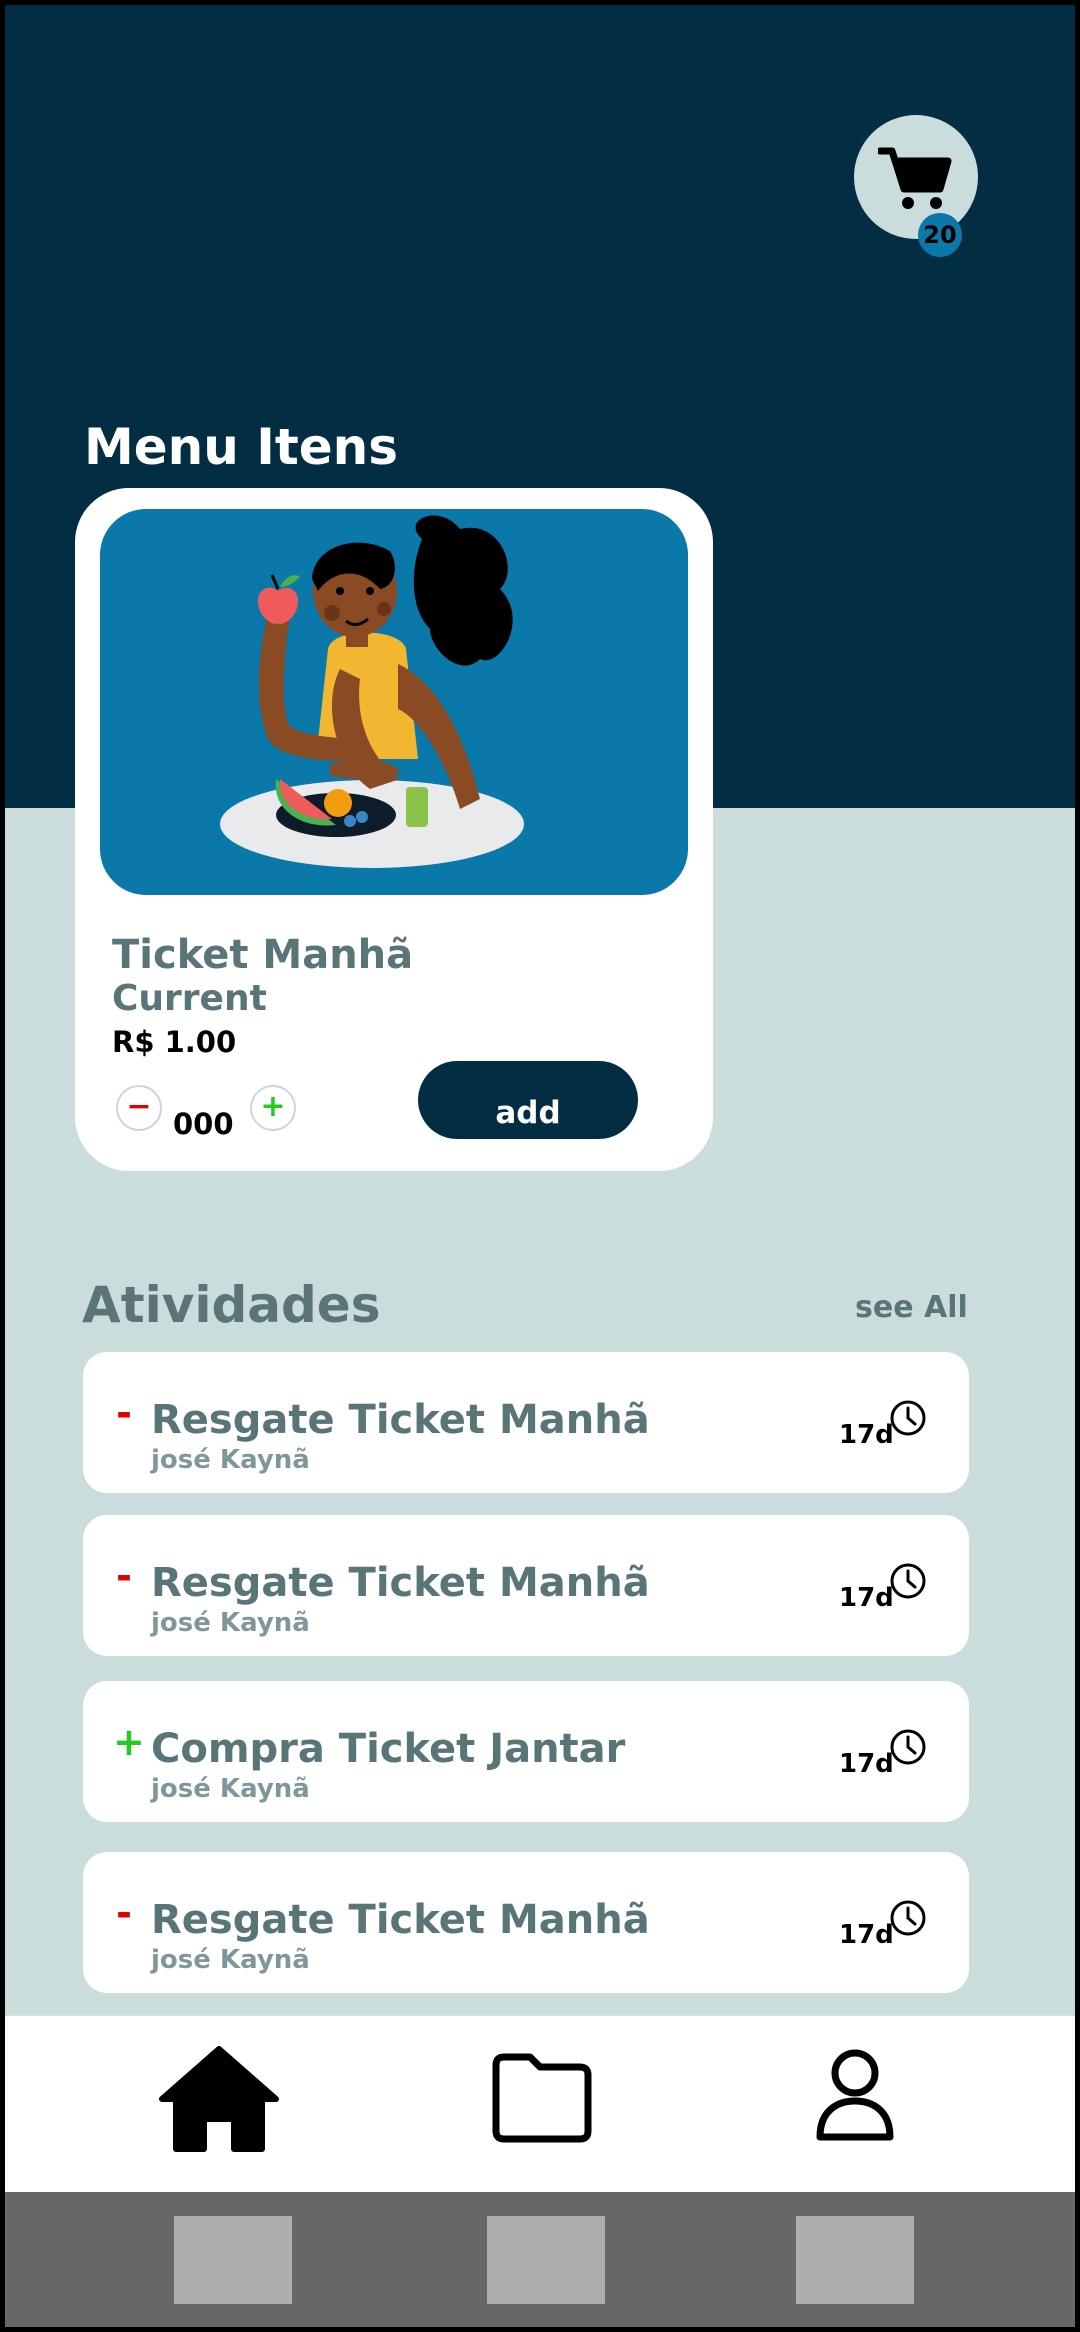 The width and height of the screenshot is (1080, 2332). I want to click on see-all-link: see All, so click(911, 1308).